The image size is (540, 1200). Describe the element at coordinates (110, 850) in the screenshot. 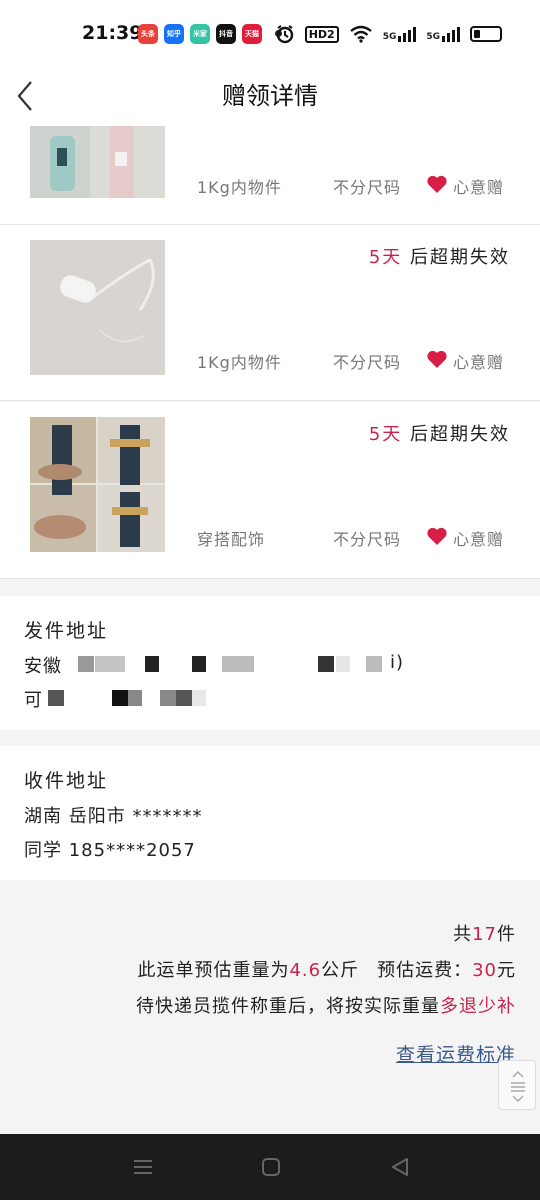

I see `receiver-line-2: 同学 185****2057` at that location.